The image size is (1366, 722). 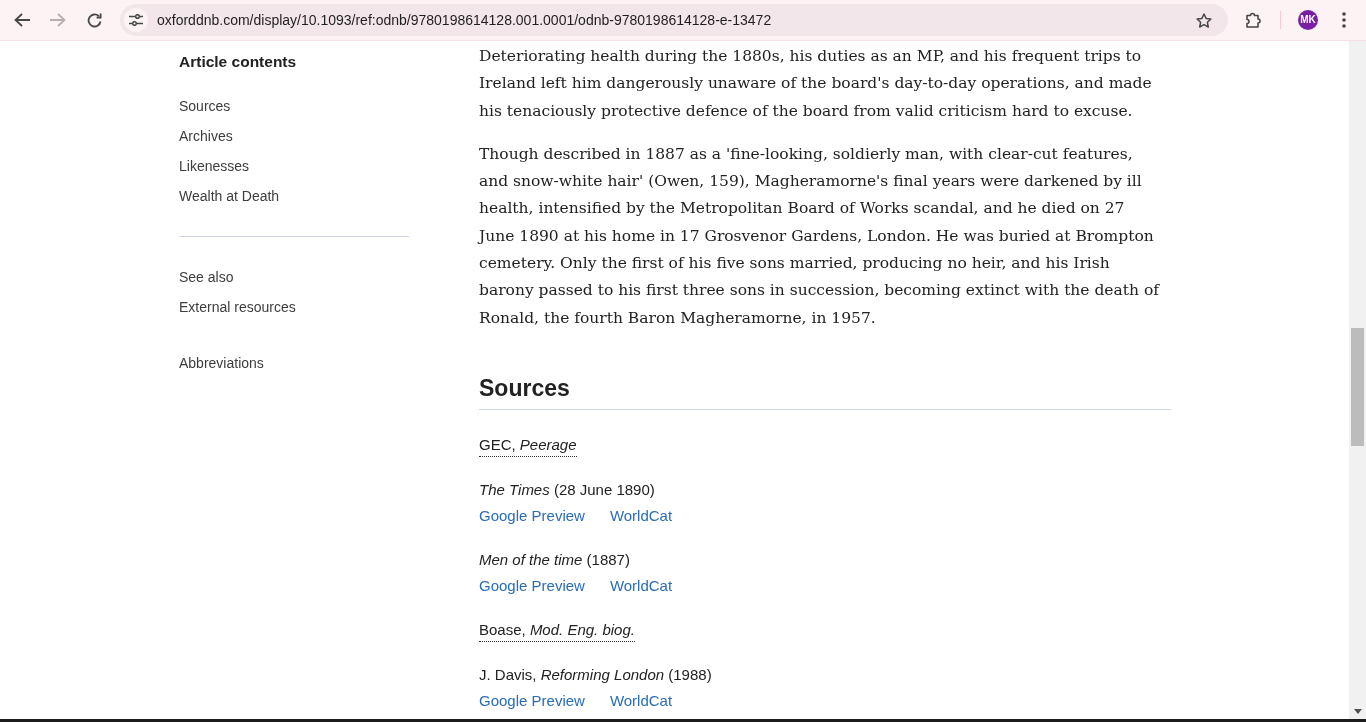 What do you see at coordinates (464, 20) in the screenshot?
I see `url-text: oxforddnb.com/display/10.1093/ref:odnb/9780198614128.001.0001/odnb-9780198614128-e-13472` at bounding box center [464, 20].